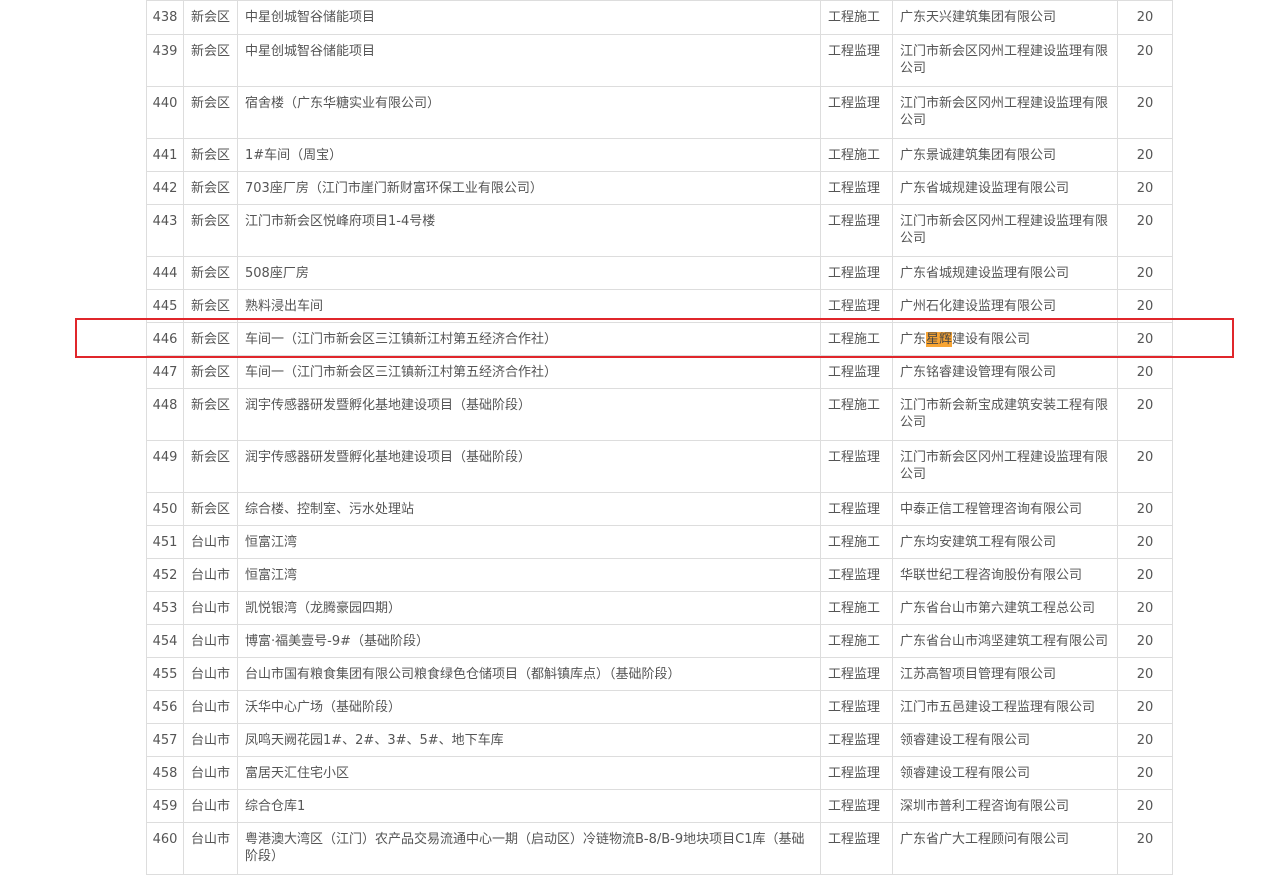  I want to click on table-row: 445 新会区 熟料浸出车间 工程监理 广州石化建设监理有限公司 20, so click(659, 306).